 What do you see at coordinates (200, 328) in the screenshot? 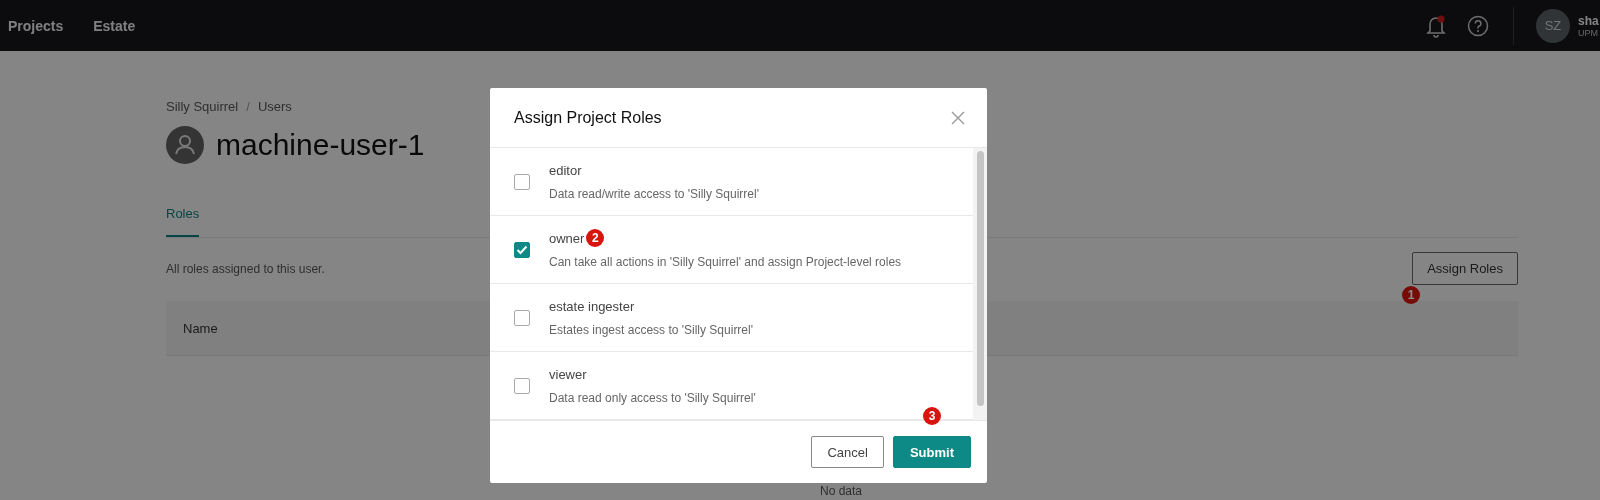
I see `column-header: Name` at bounding box center [200, 328].